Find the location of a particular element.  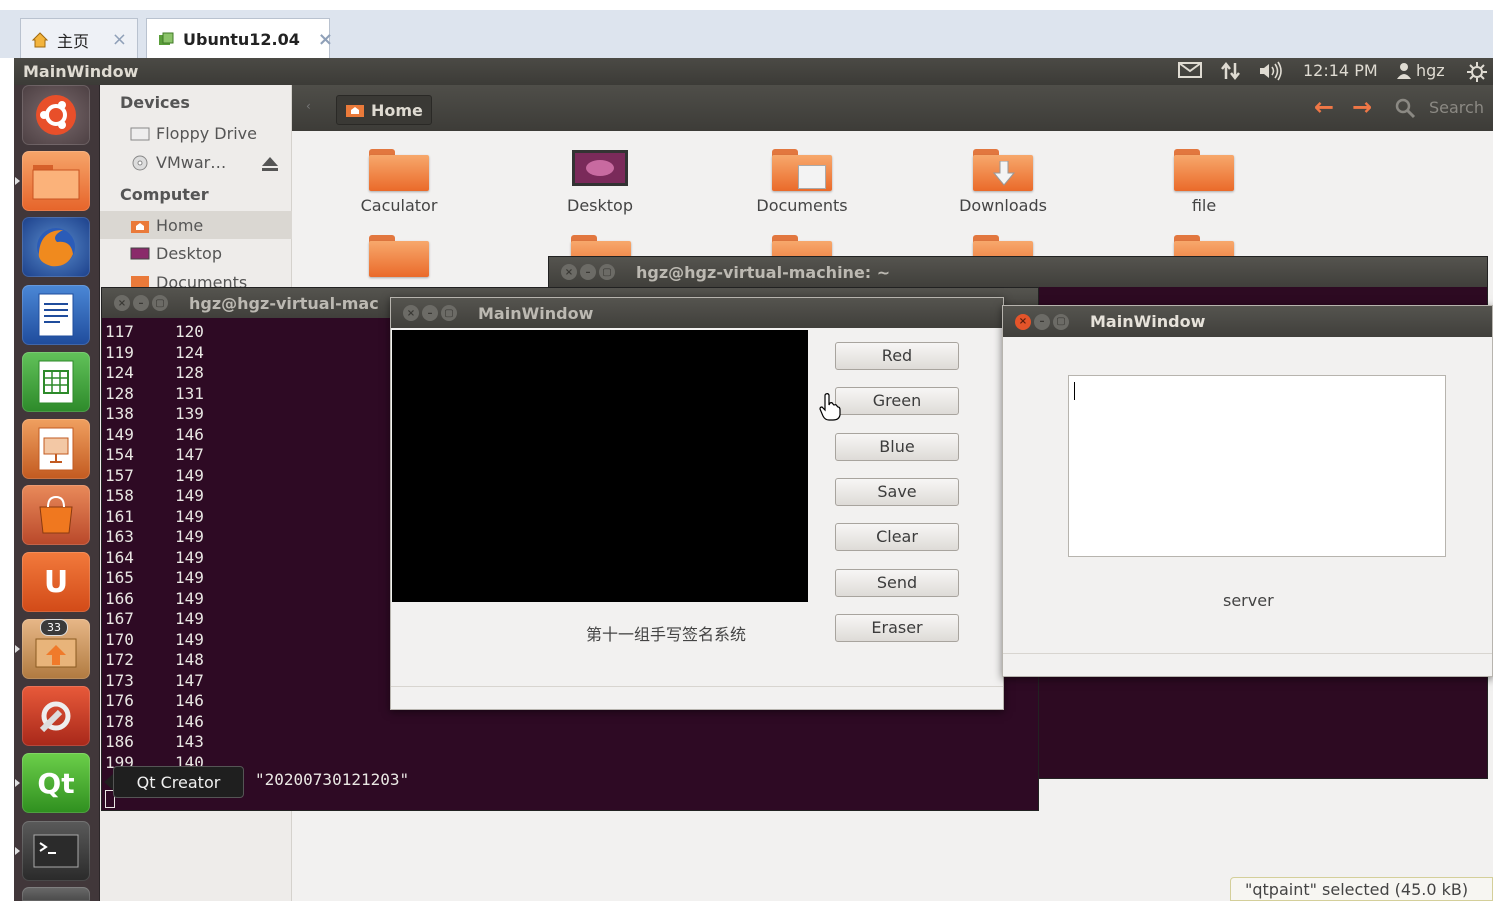

terminal-cell: 154 is located at coordinates (119, 454).